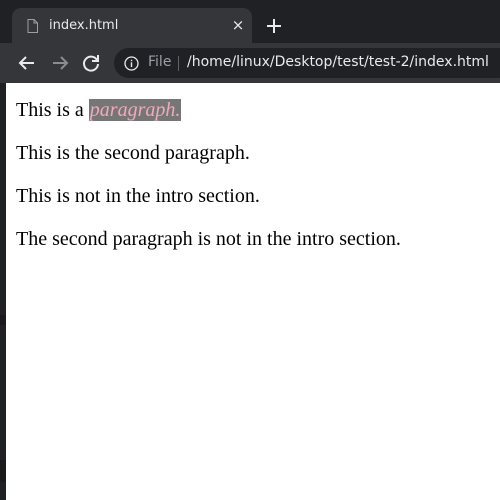  I want to click on paragraph-2: This is the second paragraph., so click(133, 153).